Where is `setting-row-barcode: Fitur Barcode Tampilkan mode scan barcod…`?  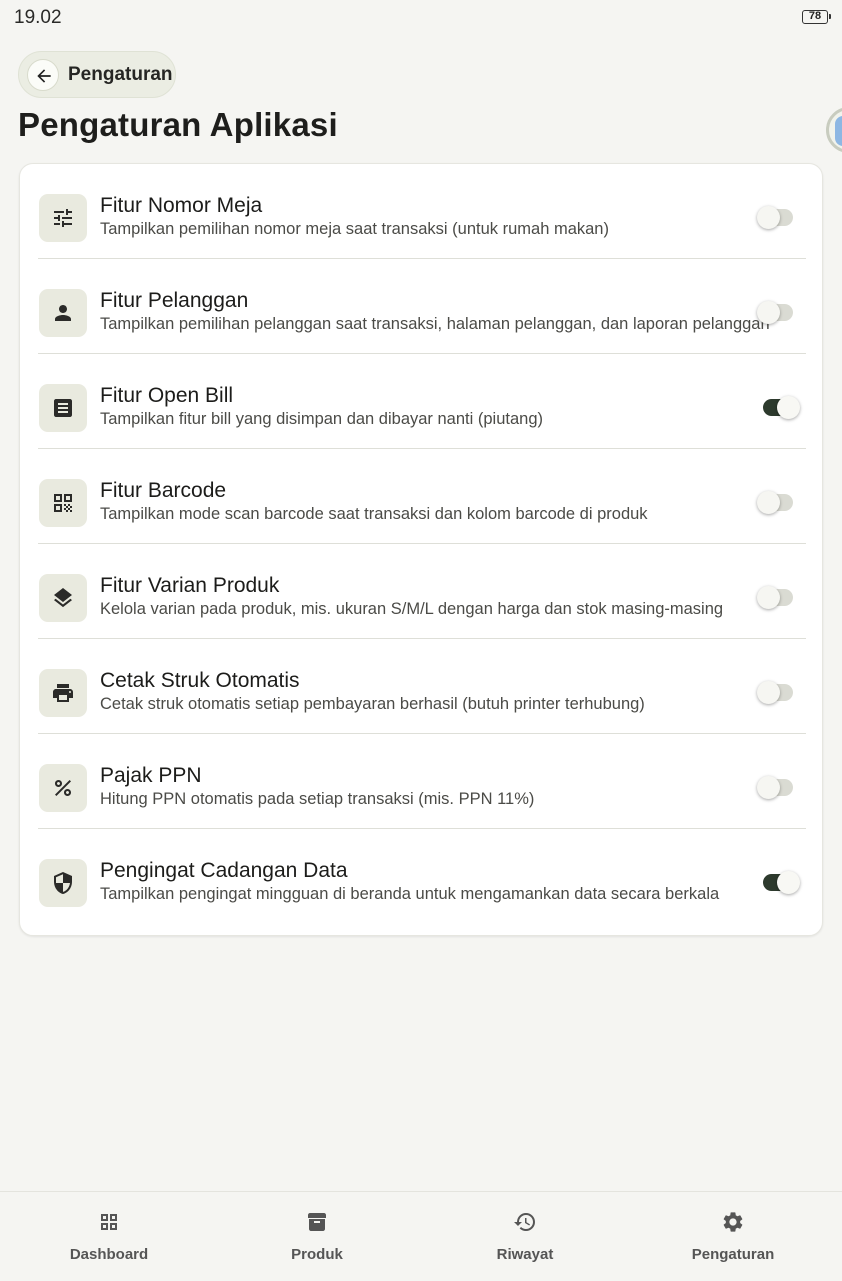
setting-row-barcode: Fitur Barcode Tampilkan mode scan barcod… is located at coordinates (422, 496).